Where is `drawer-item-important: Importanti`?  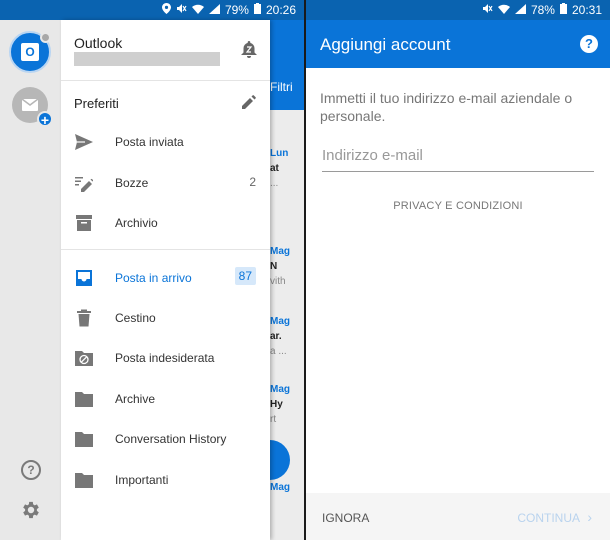
drawer-item-important: Importanti is located at coordinates (165, 480).